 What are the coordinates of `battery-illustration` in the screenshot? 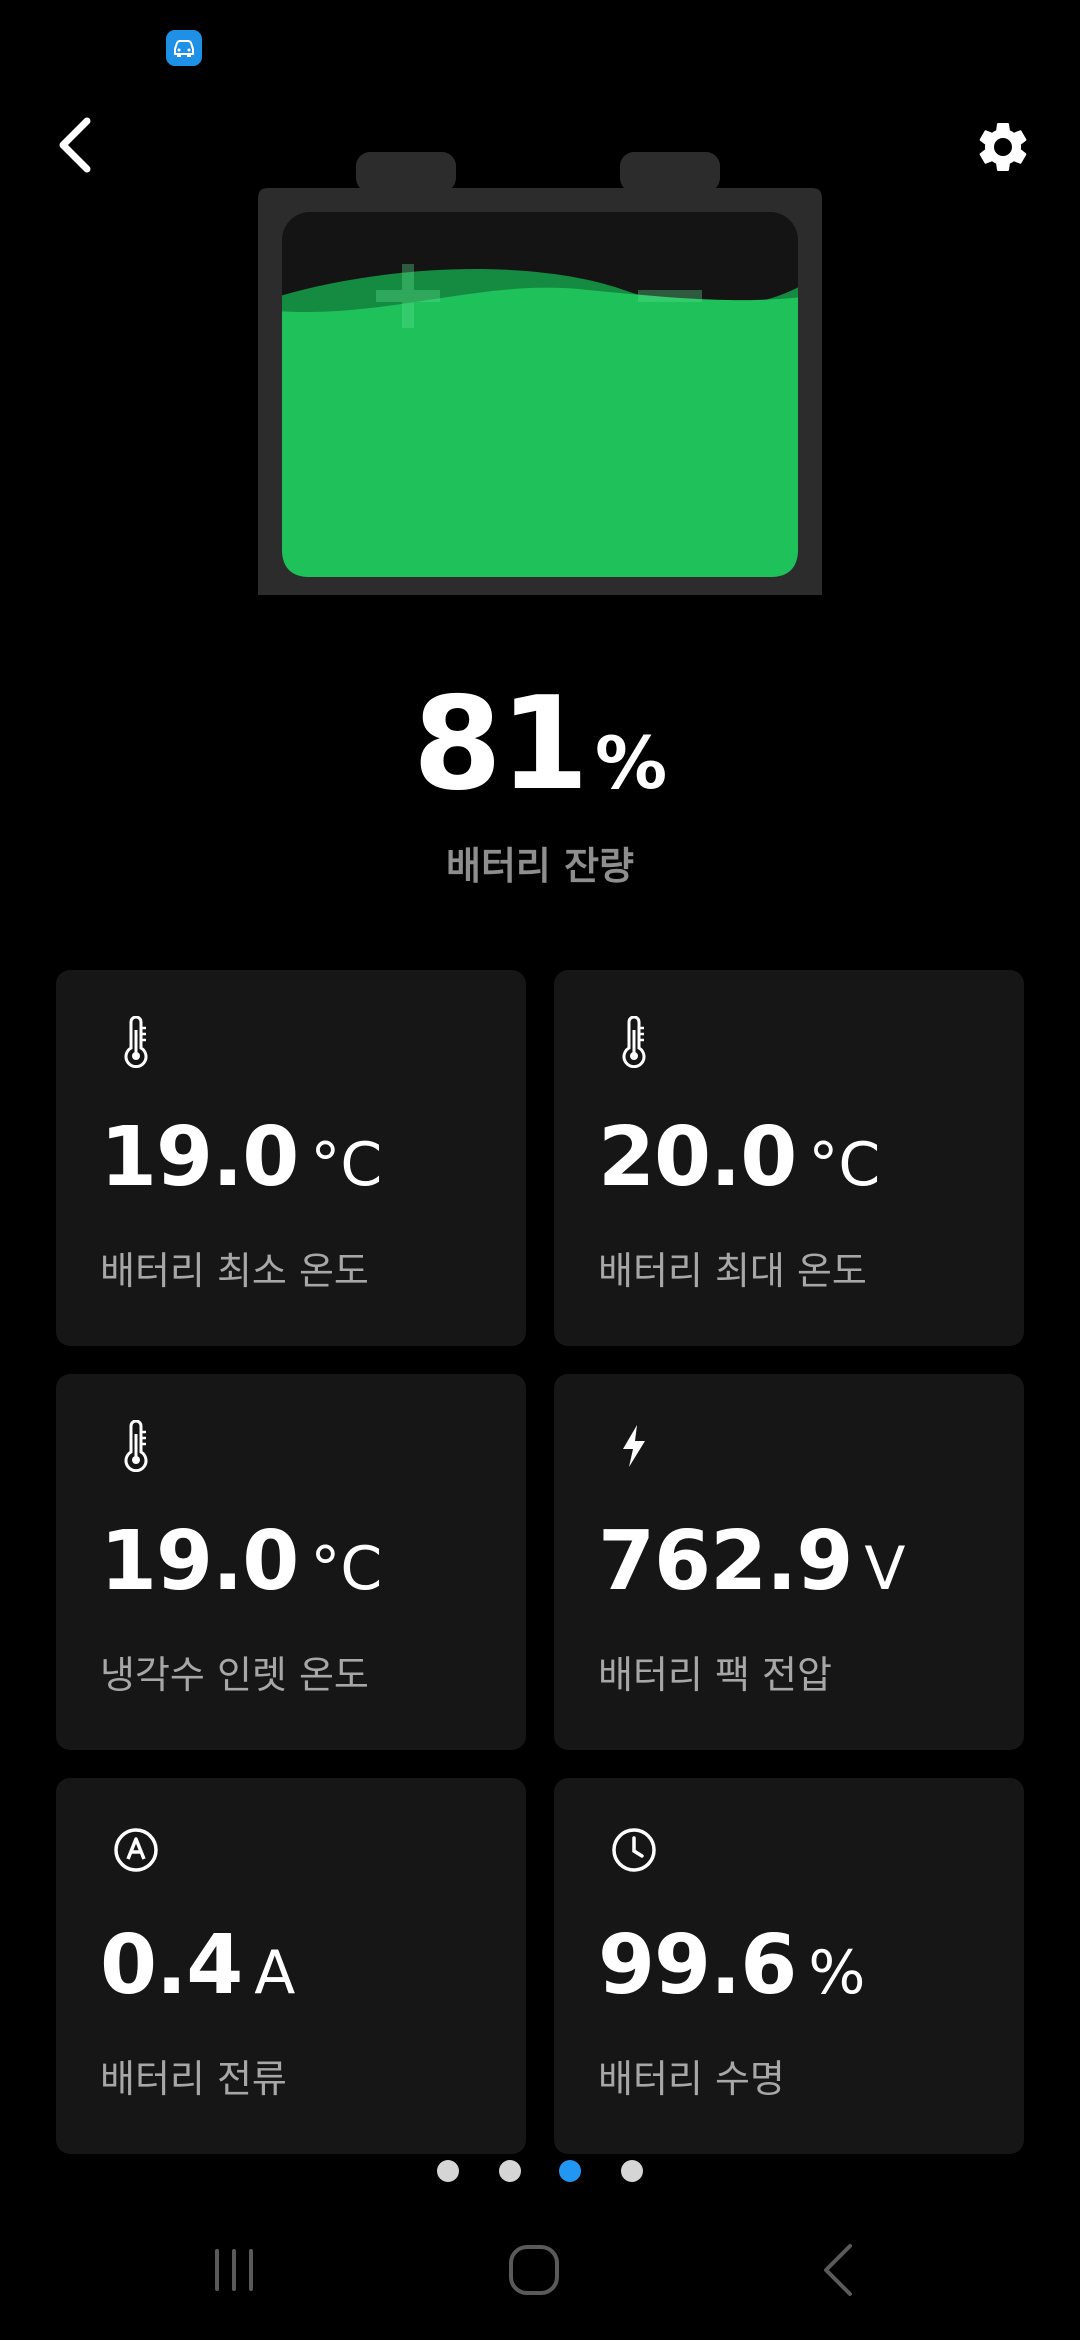 It's located at (540, 372).